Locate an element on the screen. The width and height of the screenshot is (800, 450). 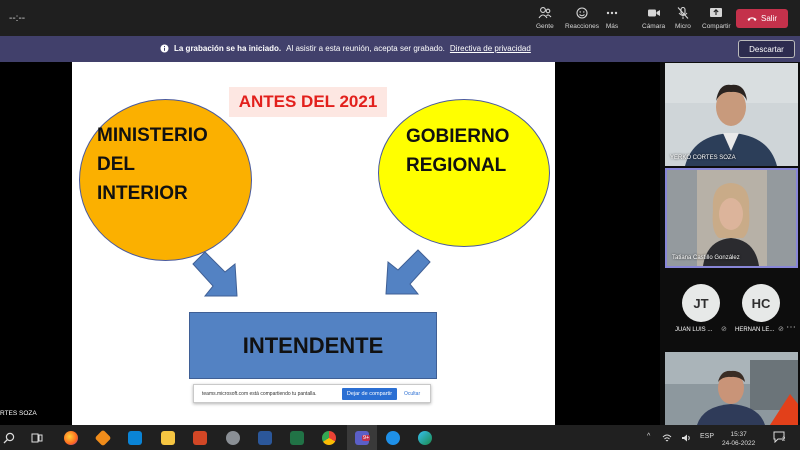
app-cube-icon is located at coordinates (103, 438).